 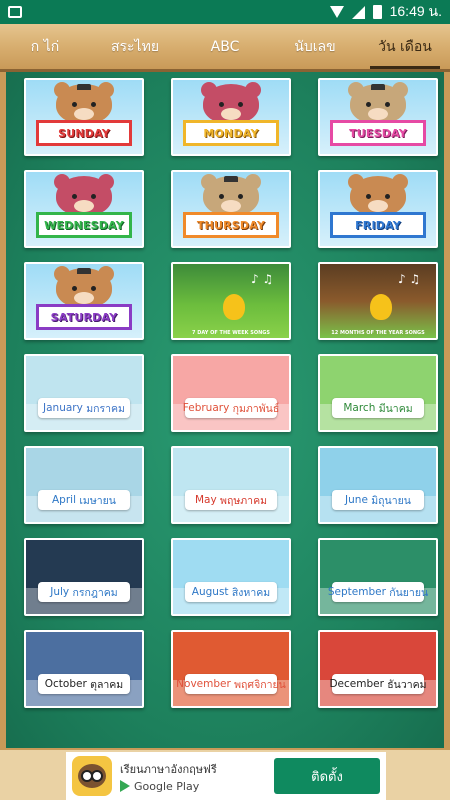 What do you see at coordinates (231, 393) in the screenshot?
I see `month-card: February กุมภาพันธ์` at bounding box center [231, 393].